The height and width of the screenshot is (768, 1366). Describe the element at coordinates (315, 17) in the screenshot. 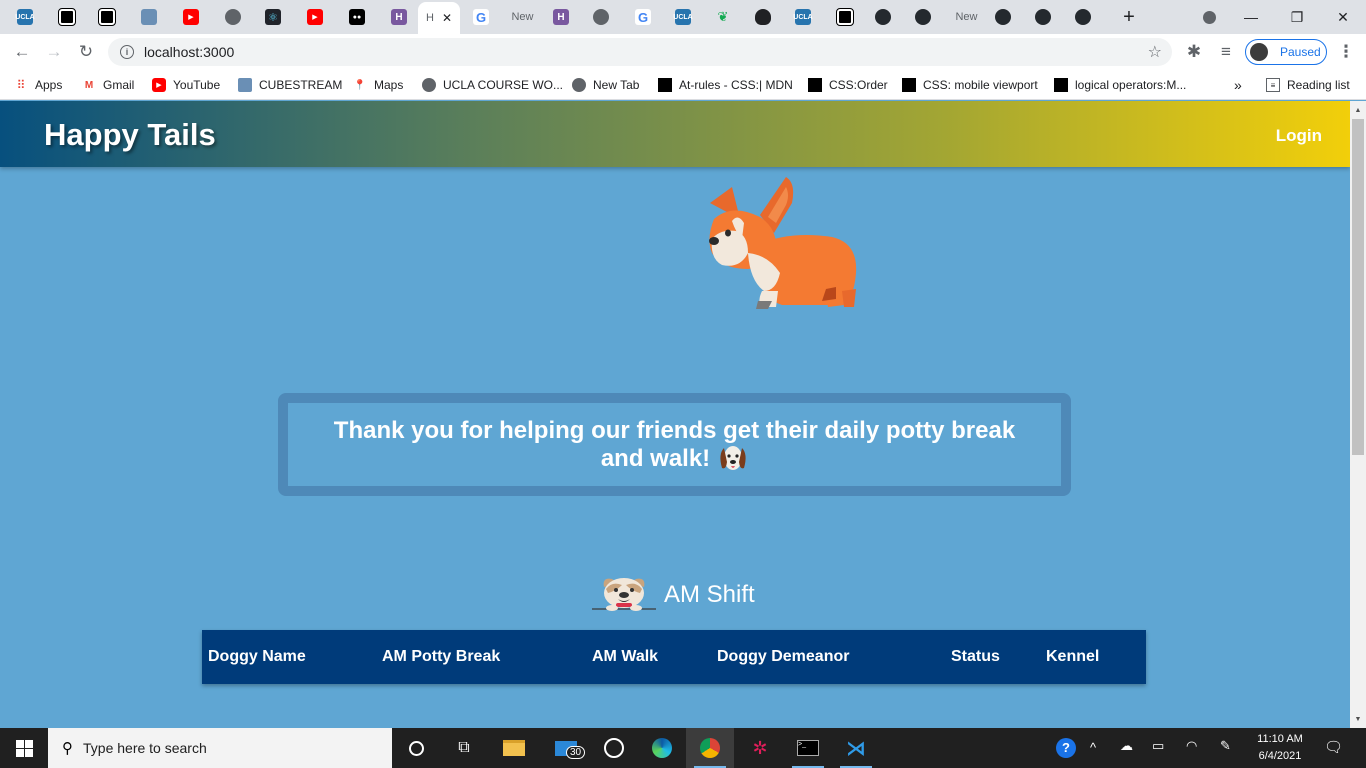

I see `tab-youtube-2: ▶` at that location.